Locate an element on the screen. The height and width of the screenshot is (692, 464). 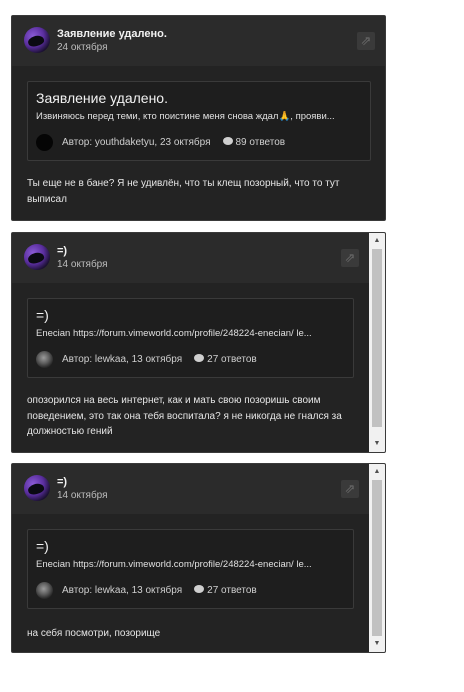
post-date: 24 октября is located at coordinates (82, 47).